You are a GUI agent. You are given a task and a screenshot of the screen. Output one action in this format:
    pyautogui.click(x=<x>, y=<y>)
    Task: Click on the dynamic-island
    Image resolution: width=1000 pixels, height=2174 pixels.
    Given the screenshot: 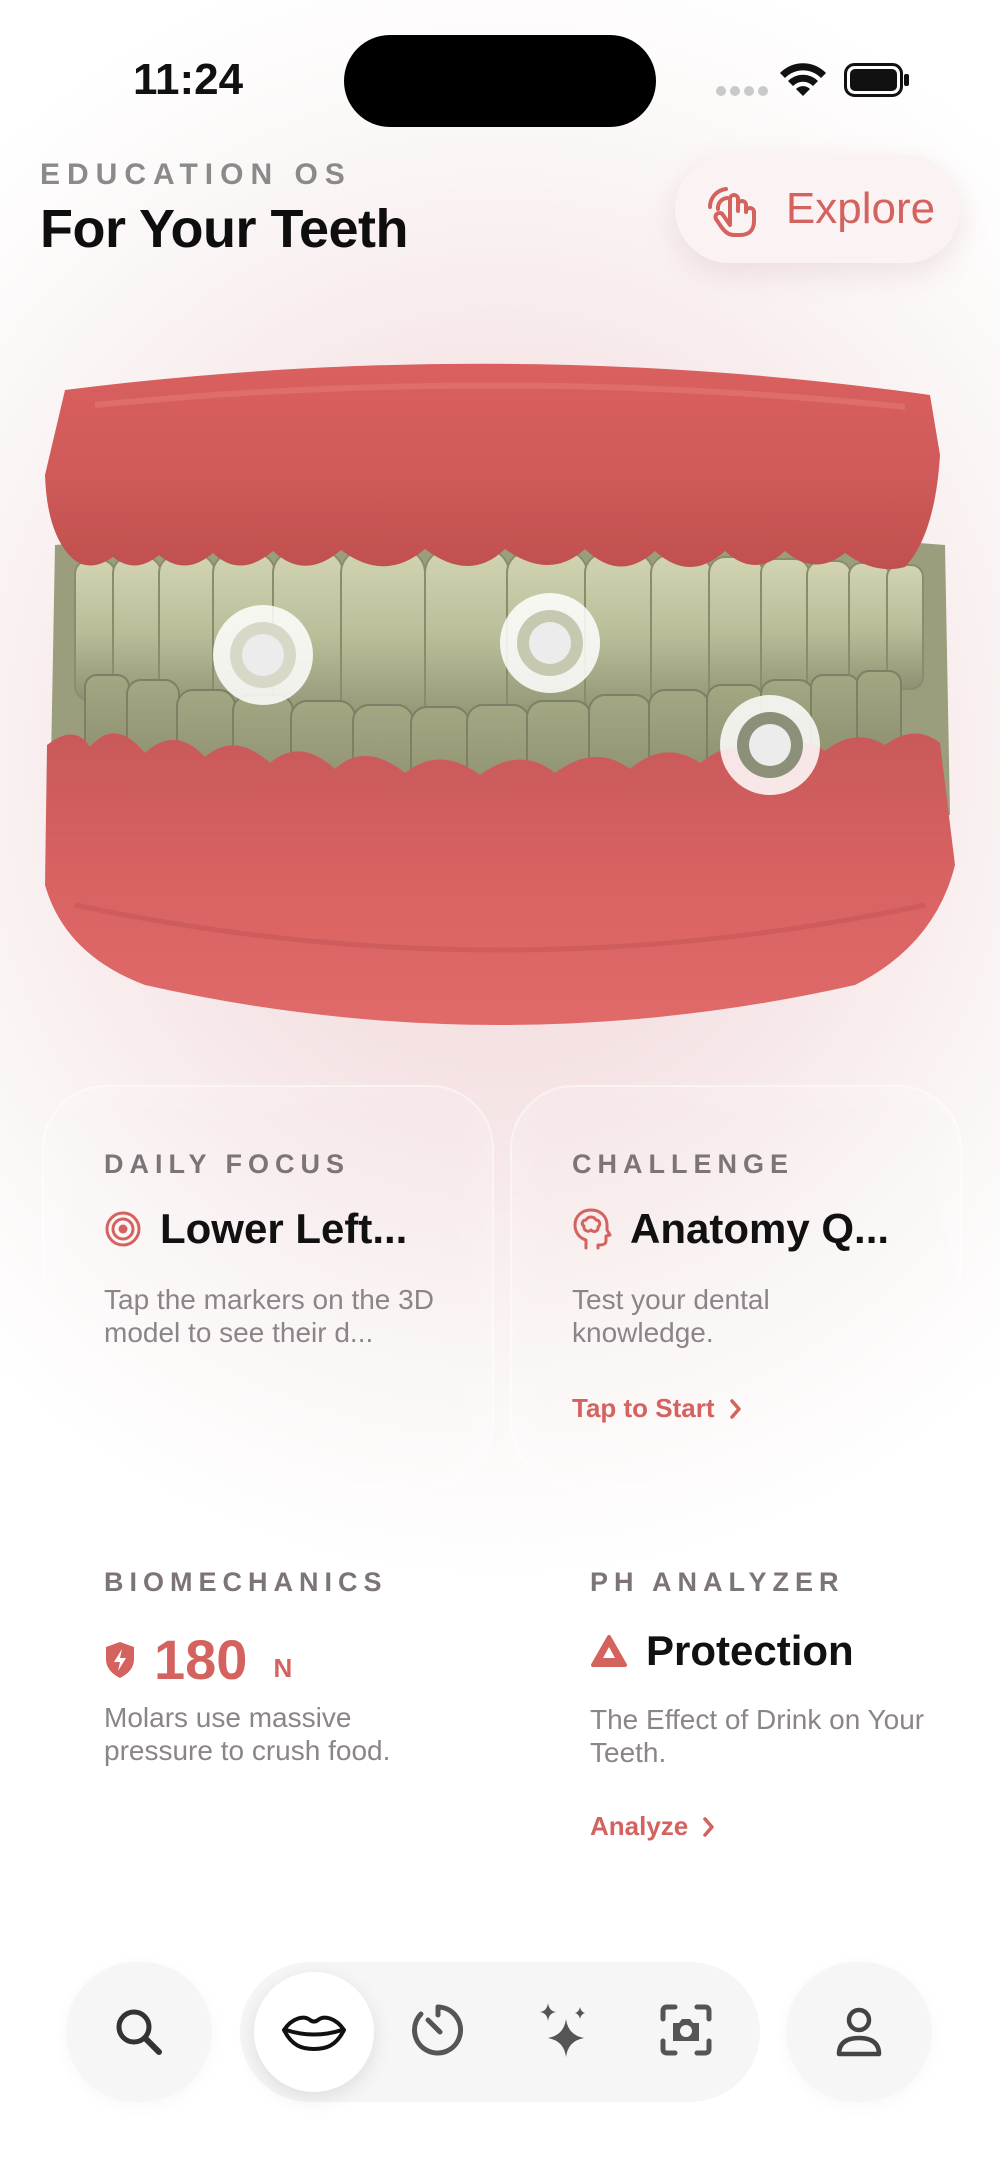 What is the action you would take?
    pyautogui.click(x=500, y=81)
    